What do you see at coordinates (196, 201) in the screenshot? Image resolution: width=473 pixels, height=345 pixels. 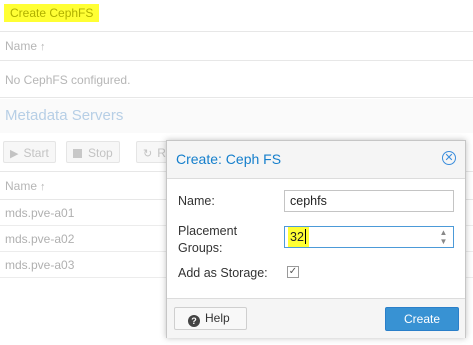 I see `name-label: Name:` at bounding box center [196, 201].